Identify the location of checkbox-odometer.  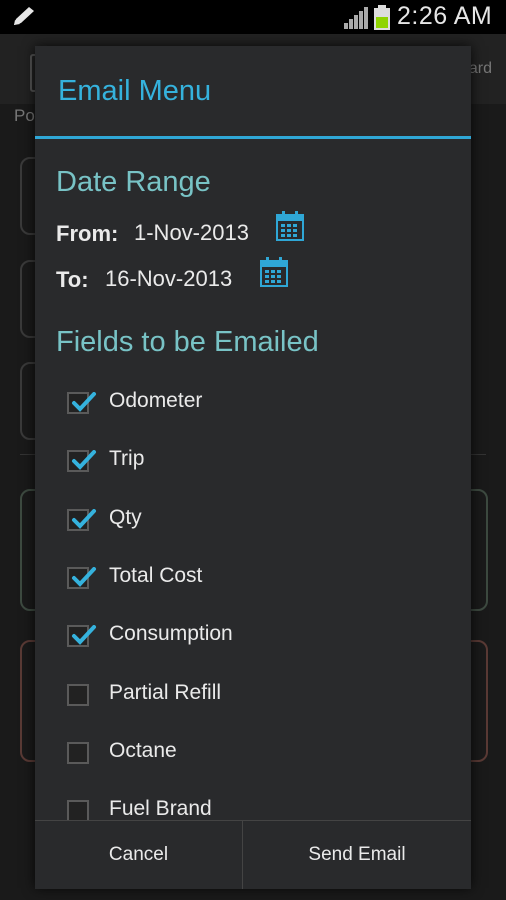
(81, 403).